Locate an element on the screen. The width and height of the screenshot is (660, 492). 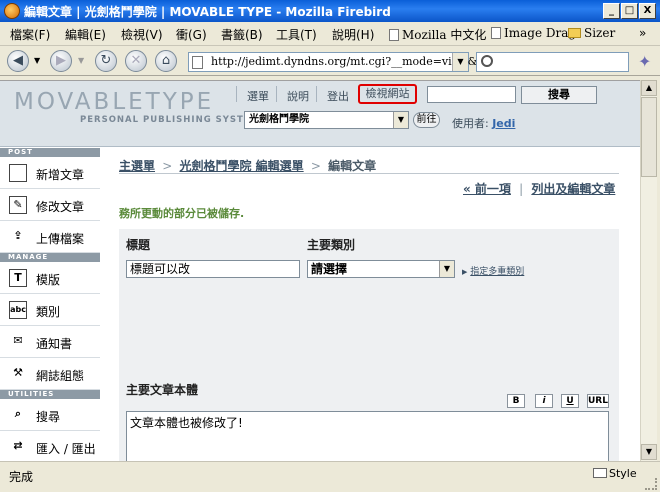
sidebar-item-search: ⌕ 搜尋 is located at coordinates (50, 415).